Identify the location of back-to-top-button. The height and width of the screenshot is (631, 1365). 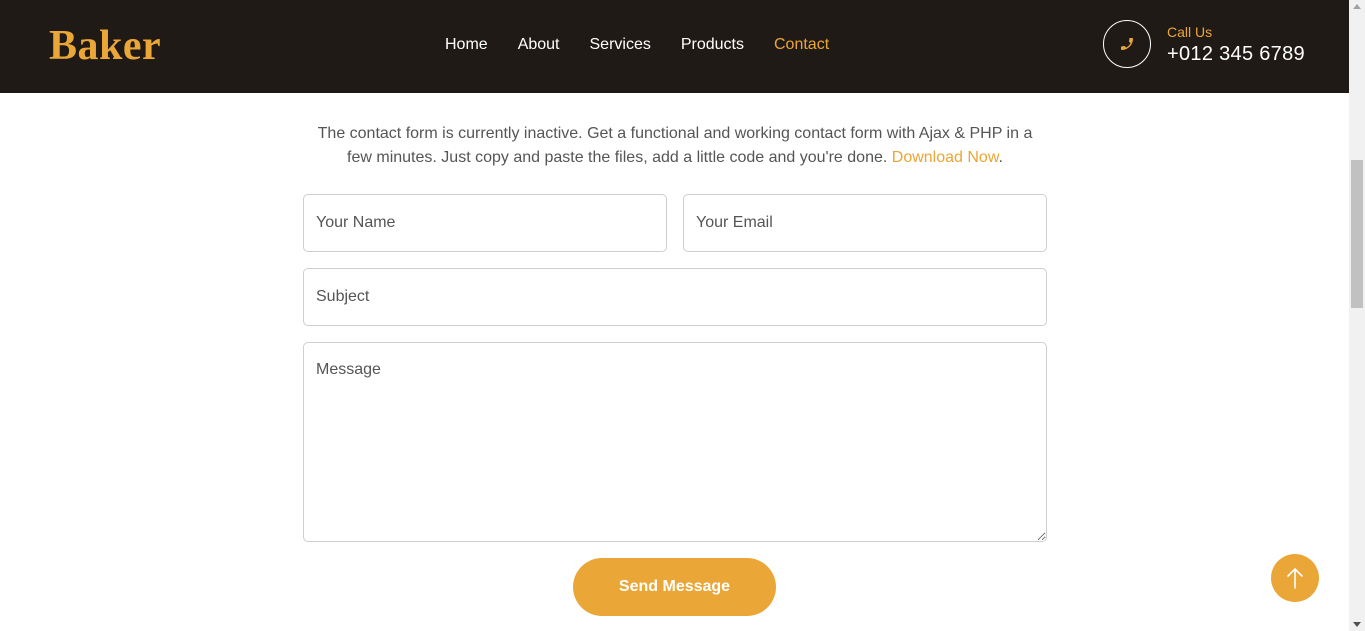
(1295, 578).